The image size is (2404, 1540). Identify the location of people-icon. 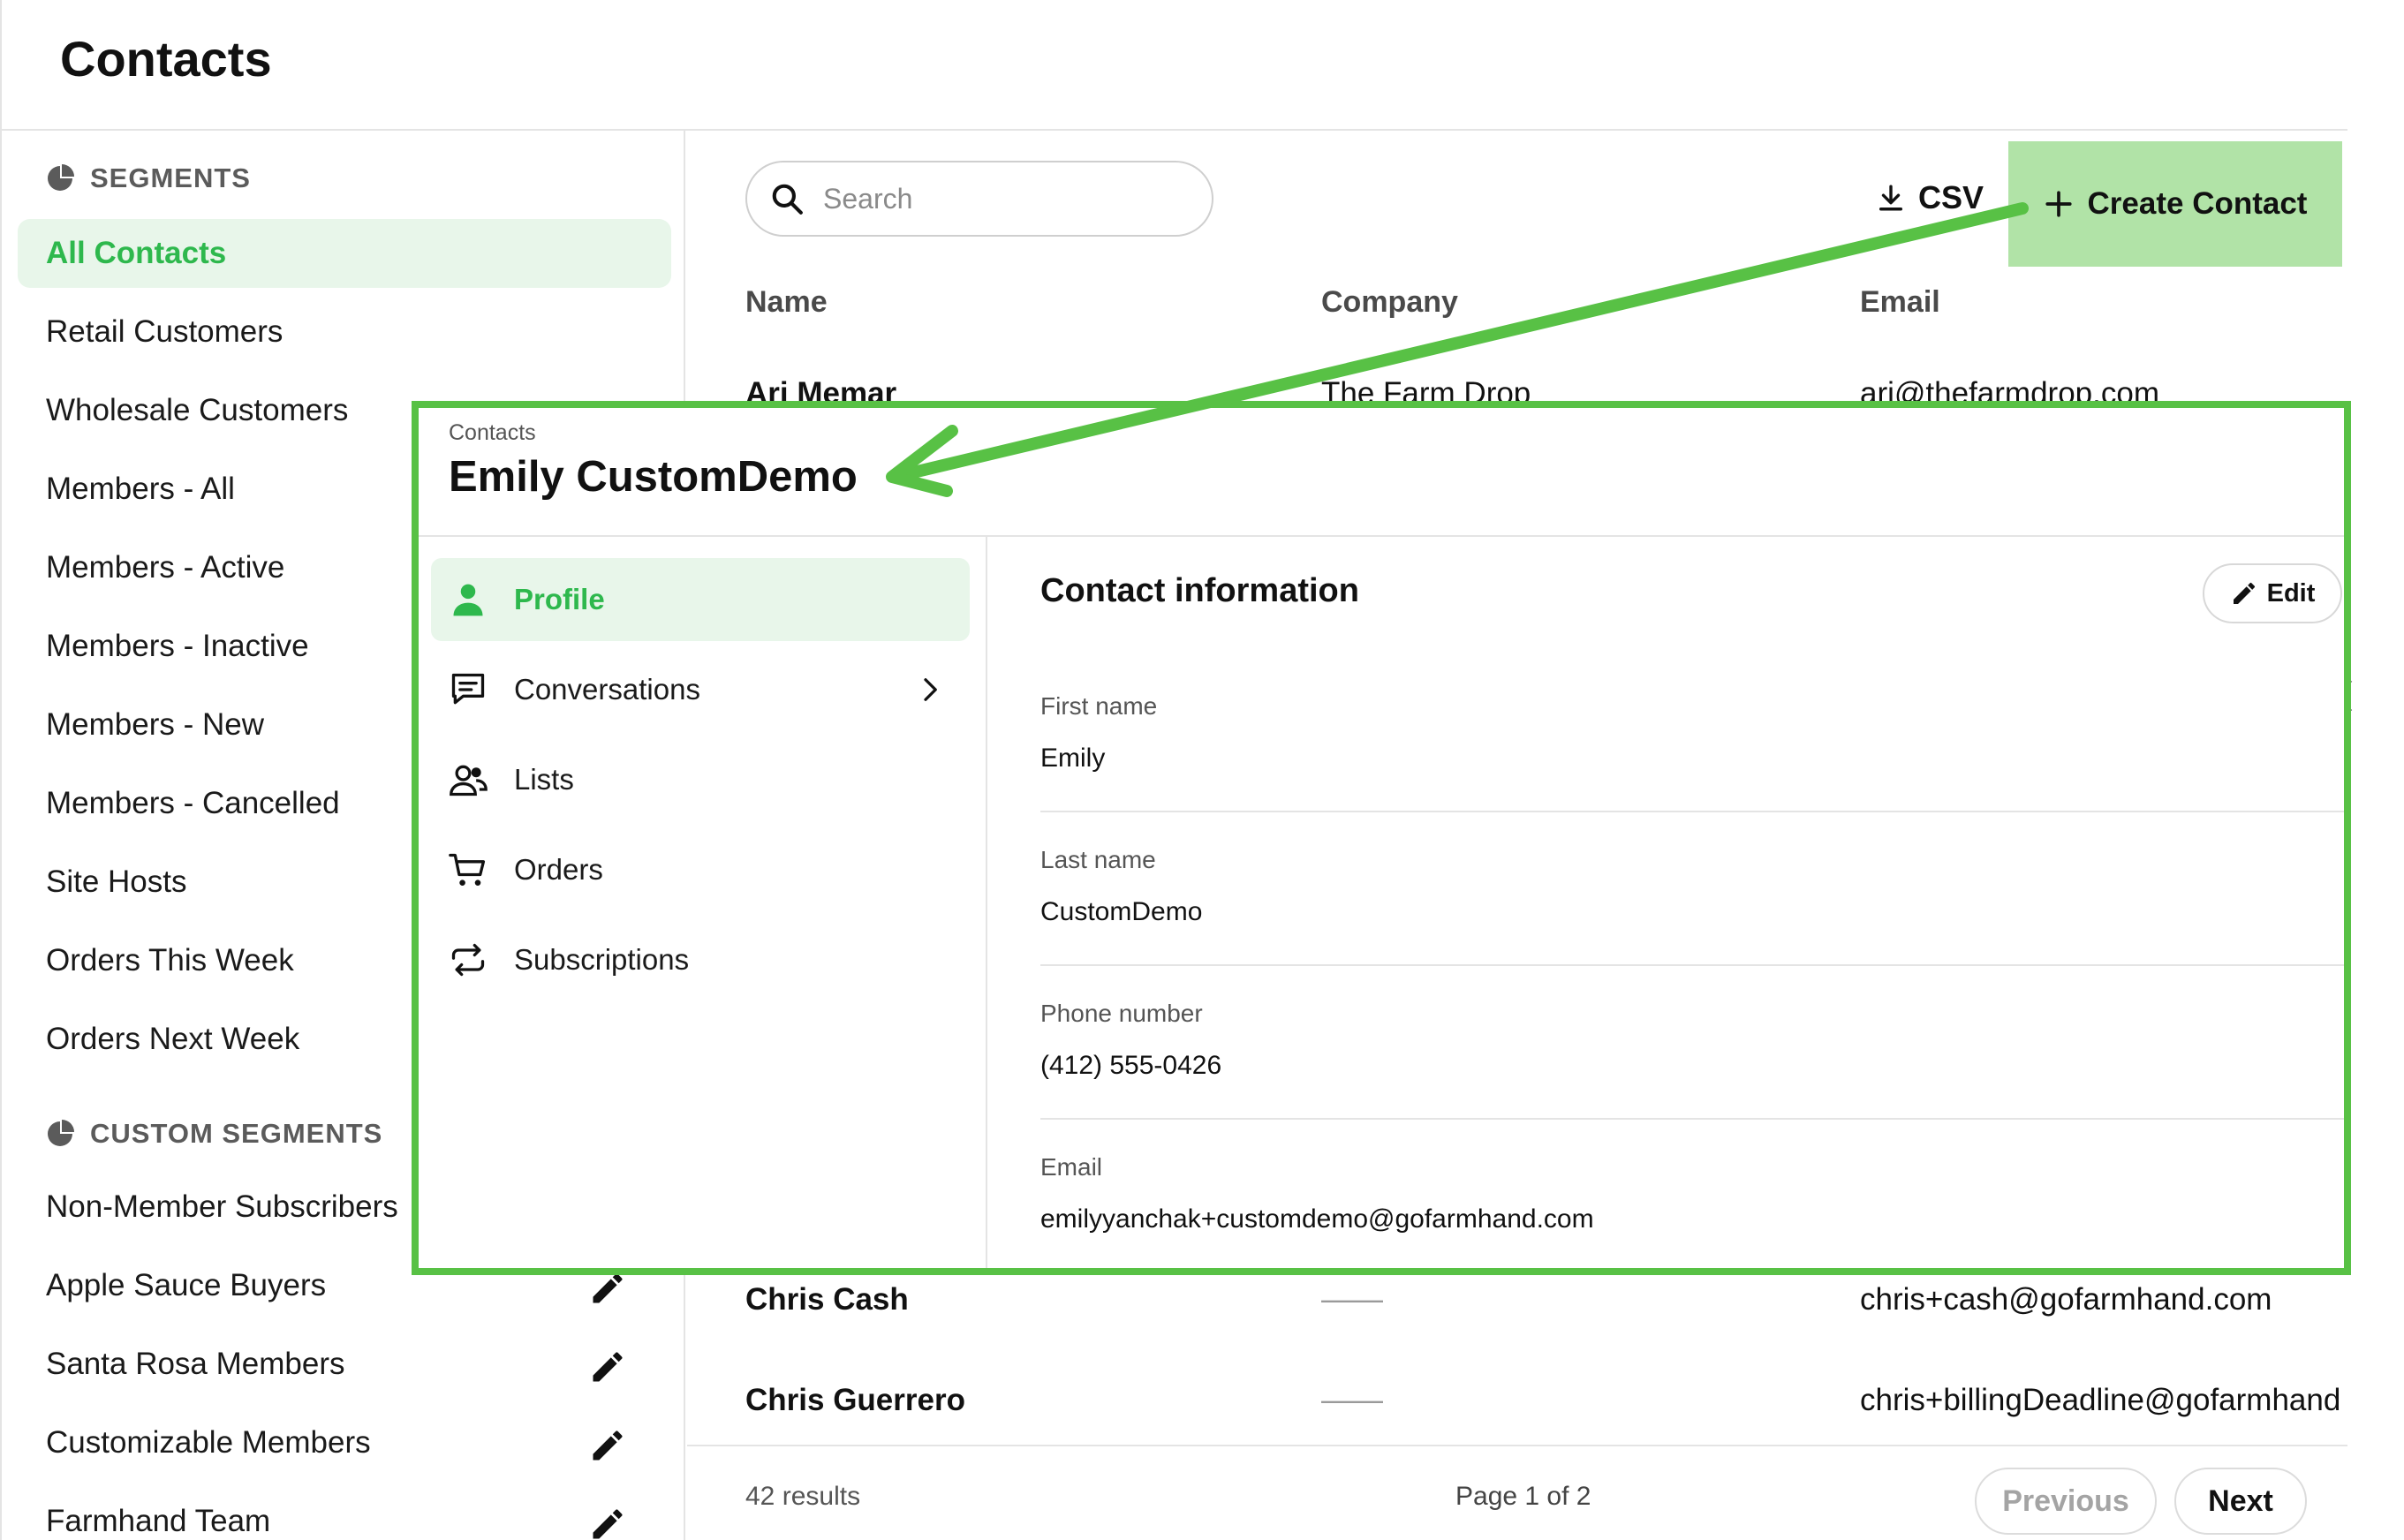
(469, 780).